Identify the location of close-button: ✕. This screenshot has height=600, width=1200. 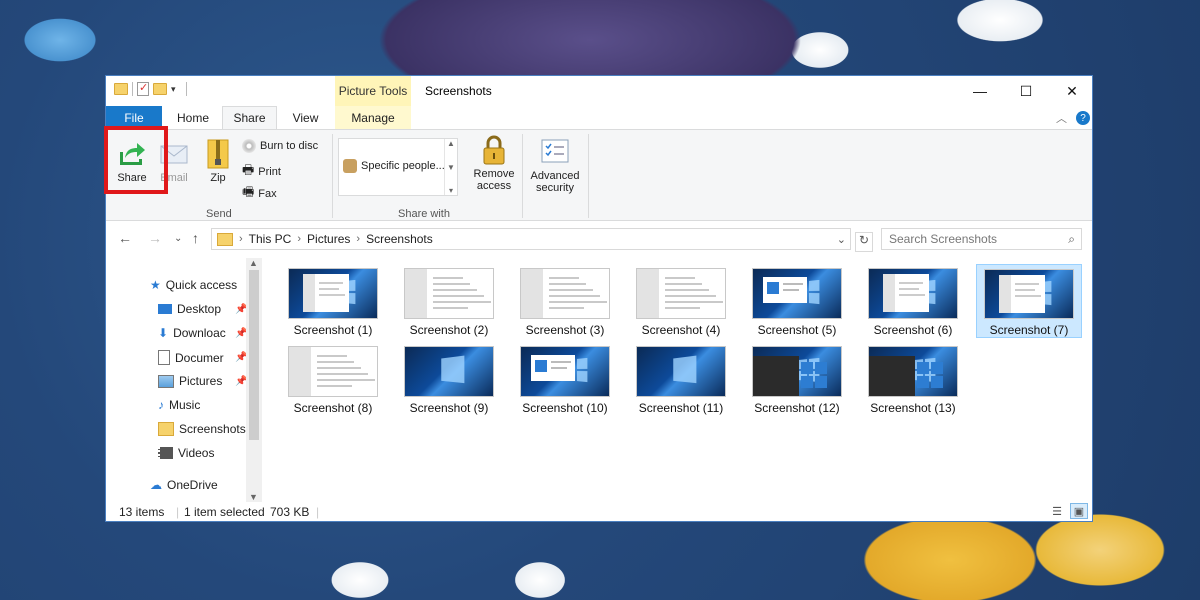
(1072, 91).